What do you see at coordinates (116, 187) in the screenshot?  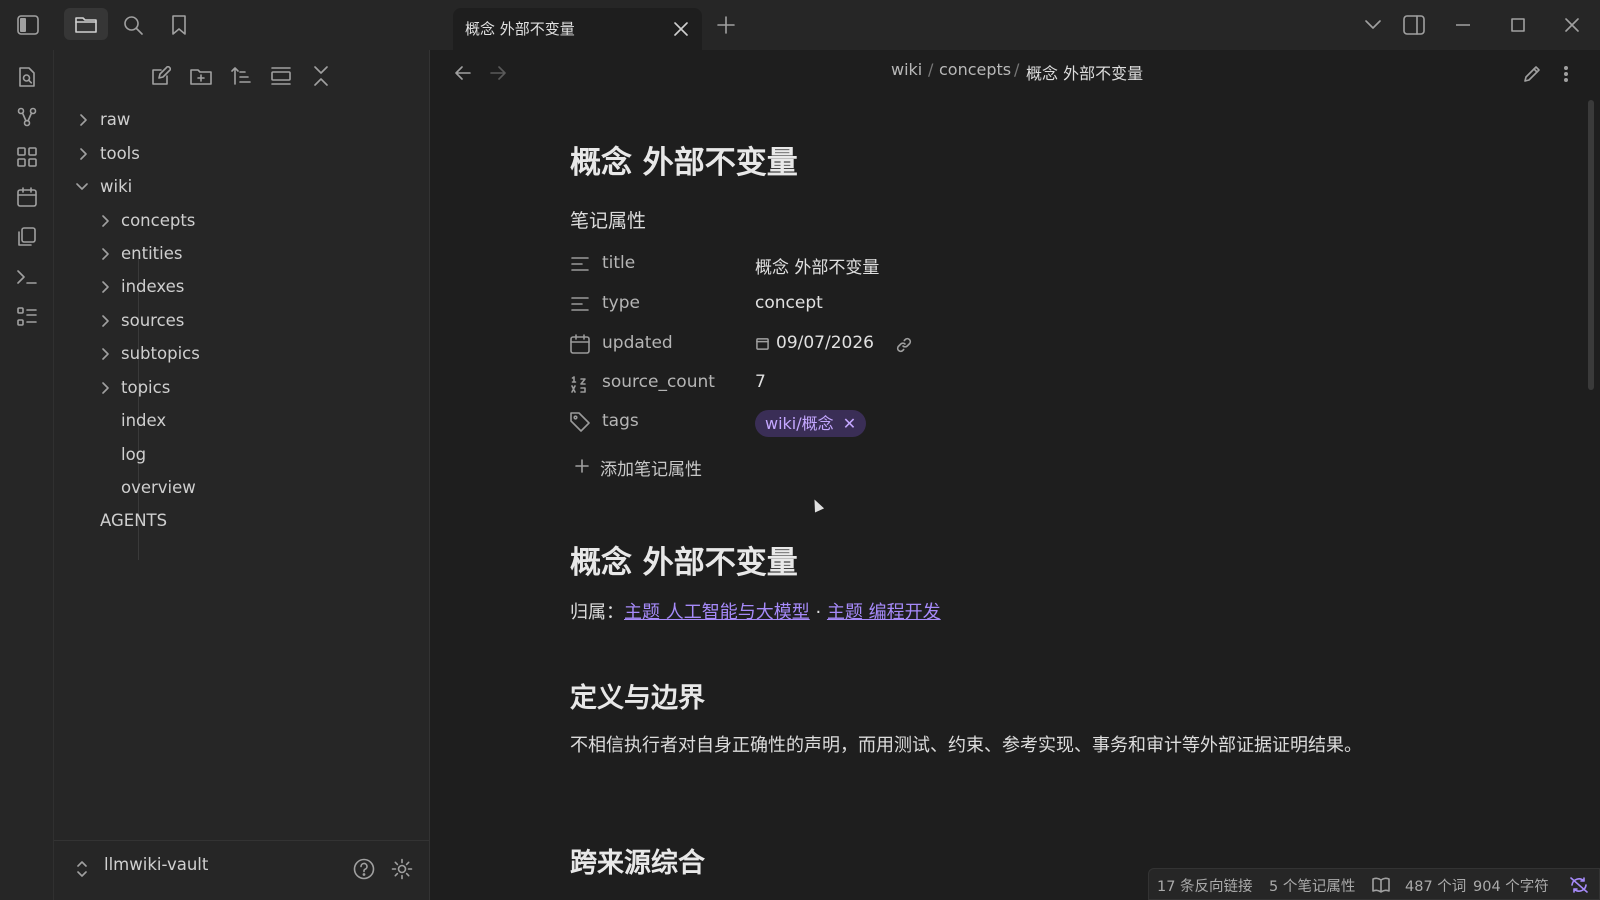 I see `tree-folder-wiki: wiki` at bounding box center [116, 187].